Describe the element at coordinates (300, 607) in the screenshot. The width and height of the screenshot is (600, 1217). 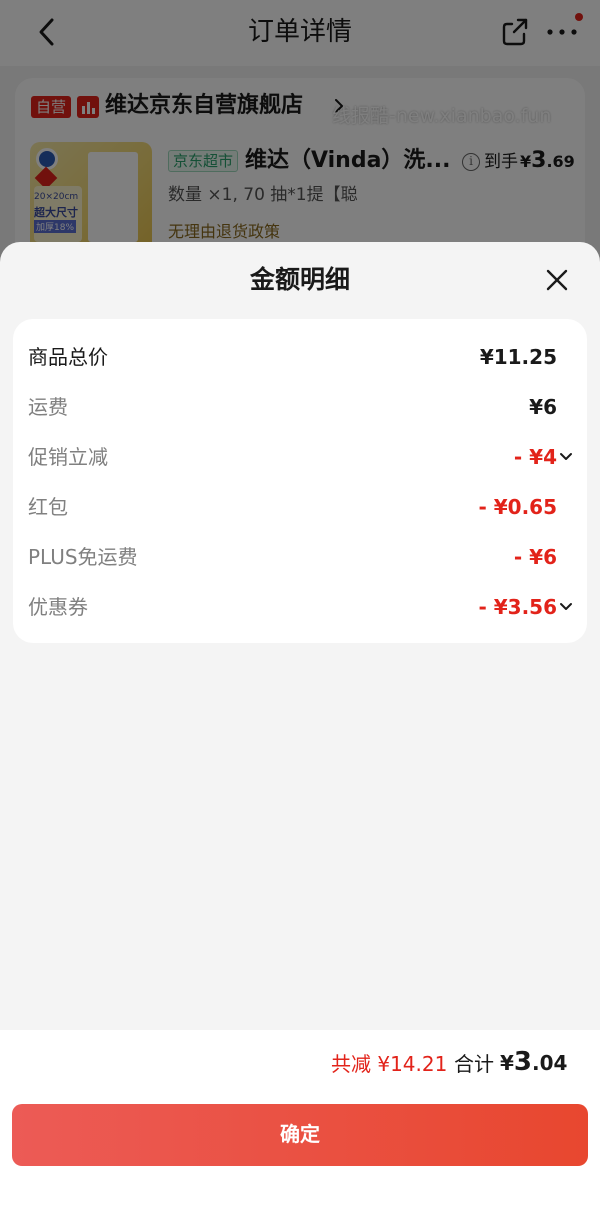
I see `row-coupon: 优惠券 - ¥3.56` at that location.